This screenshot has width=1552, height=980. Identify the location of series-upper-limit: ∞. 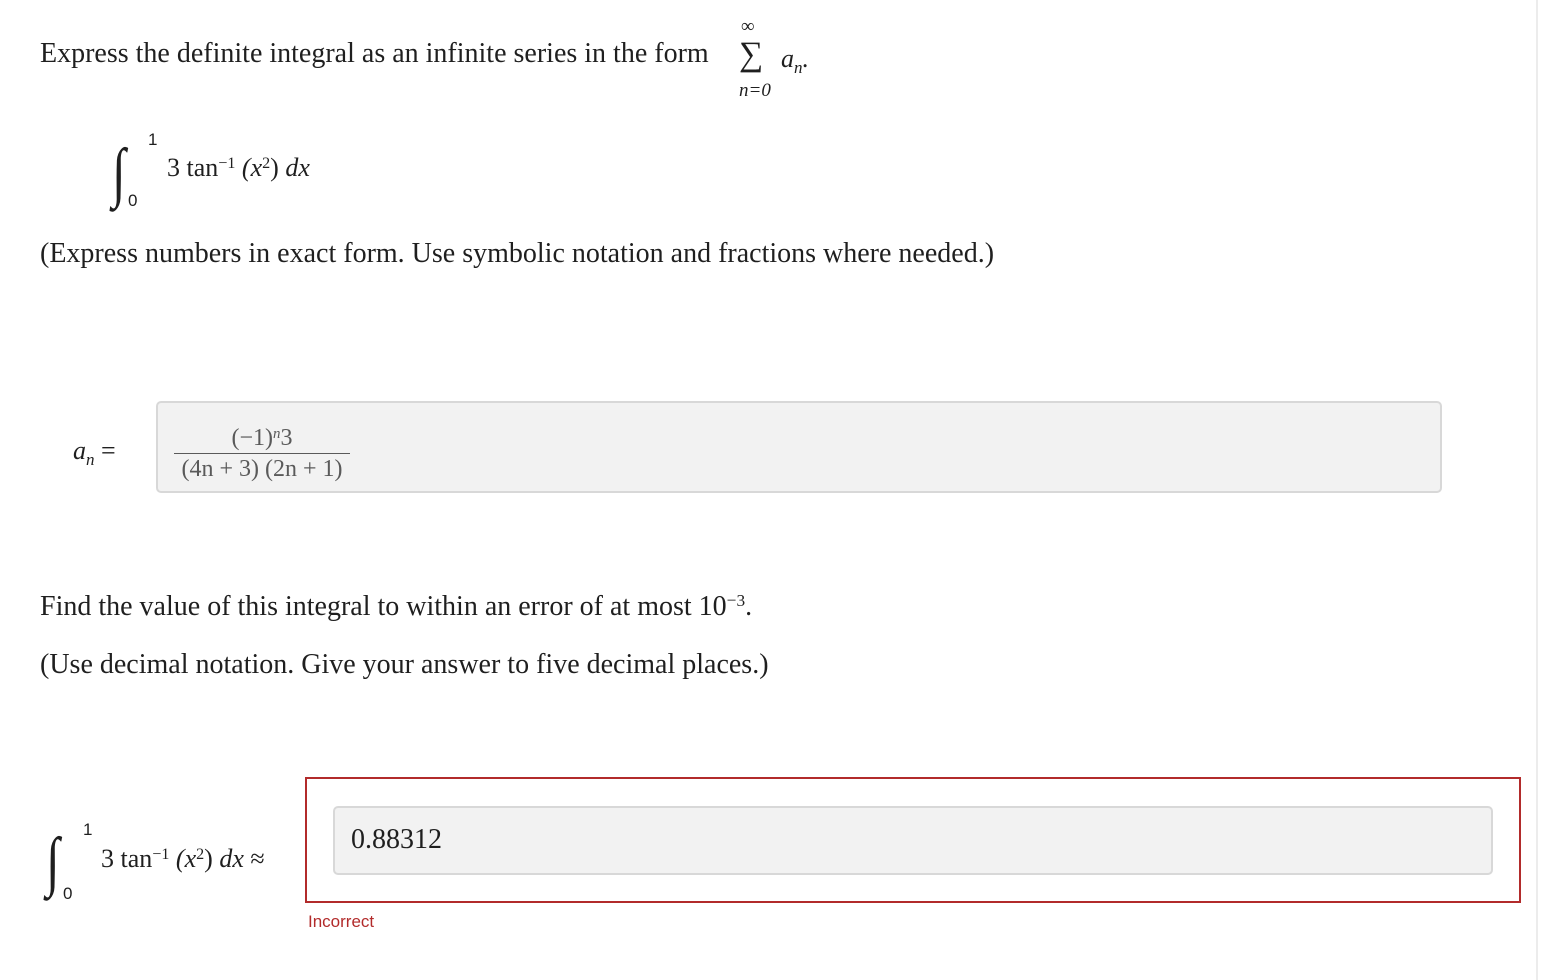
(748, 26).